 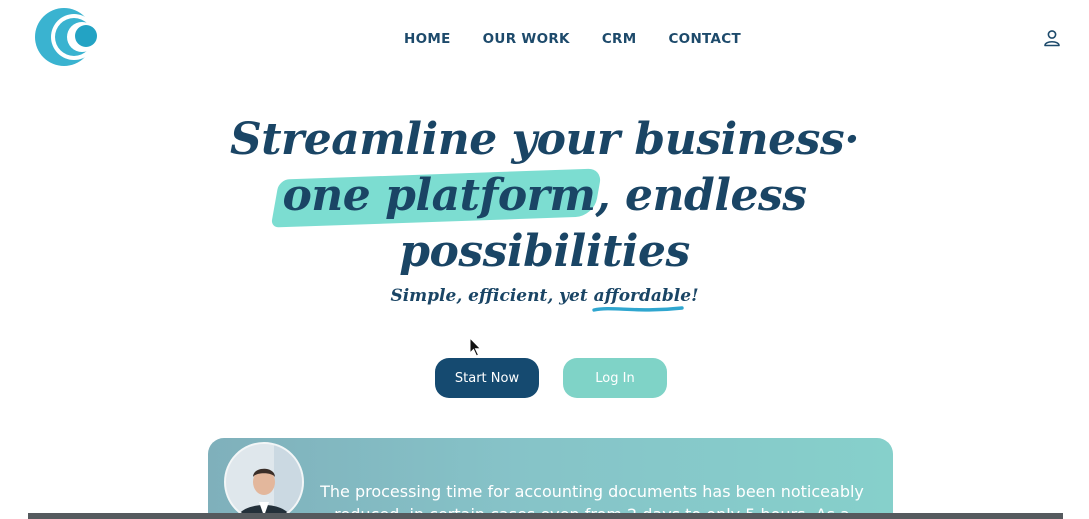 I want to click on hero-tagline: Simple, efficient, yet affordable!, so click(x=544, y=299).